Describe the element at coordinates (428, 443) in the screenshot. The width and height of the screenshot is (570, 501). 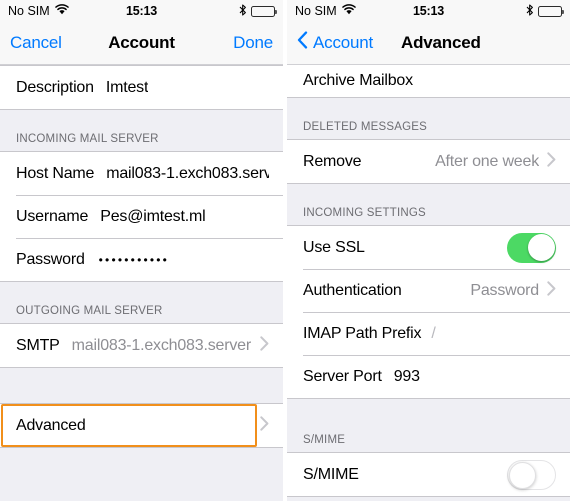
I see `smime-header: S/MIME` at that location.